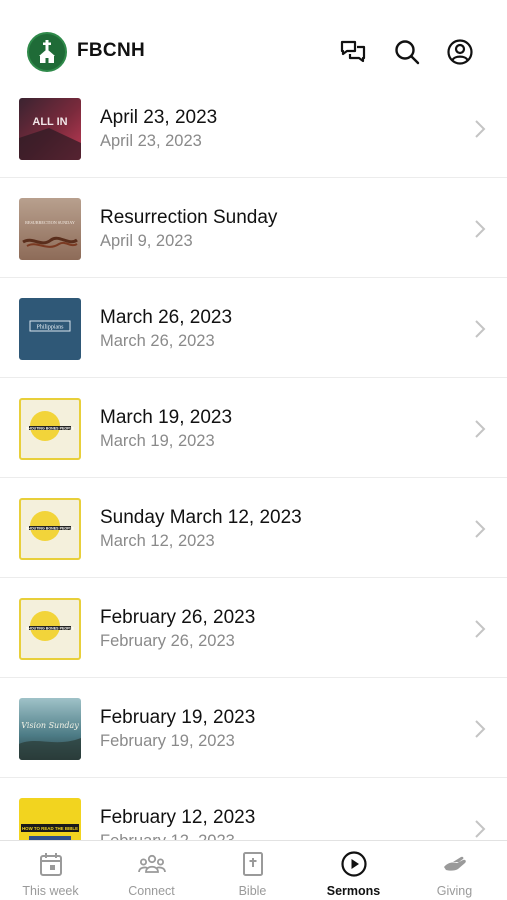  I want to click on sermon-date: March 26, 2023, so click(157, 341).